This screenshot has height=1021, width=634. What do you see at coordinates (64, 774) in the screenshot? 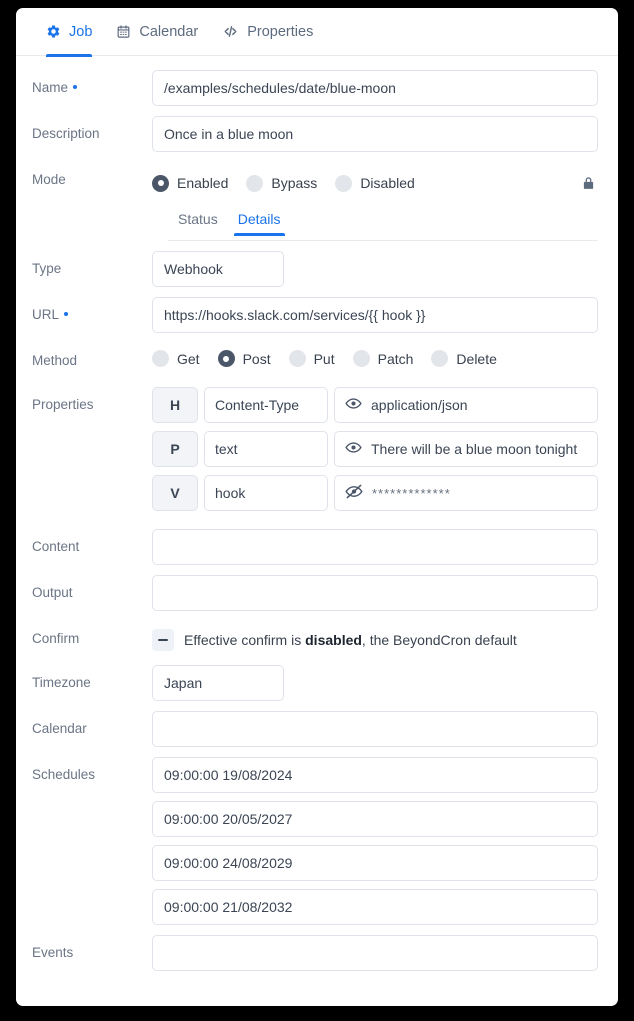
I see `label-schedules: Schedules` at bounding box center [64, 774].